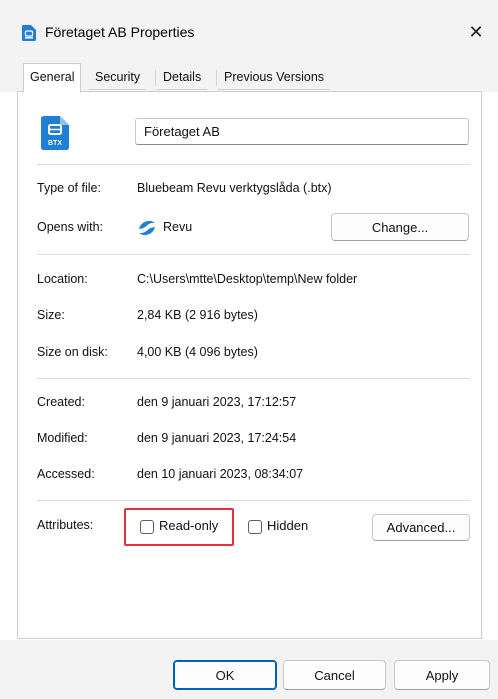 The height and width of the screenshot is (699, 498). Describe the element at coordinates (442, 675) in the screenshot. I see `apply-button: Apply` at that location.